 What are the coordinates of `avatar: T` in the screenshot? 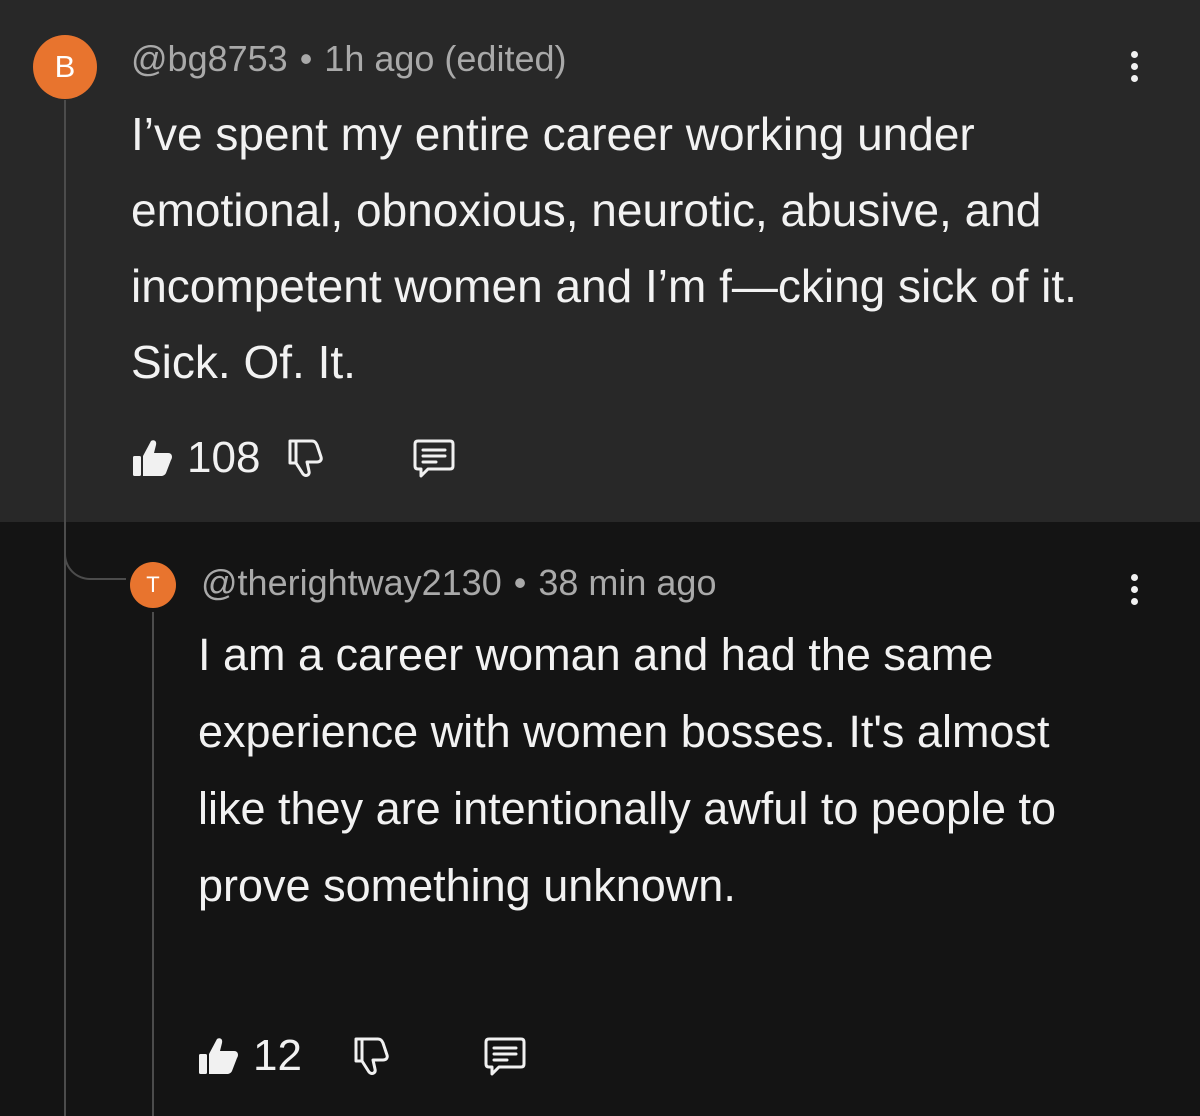 It's located at (153, 585).